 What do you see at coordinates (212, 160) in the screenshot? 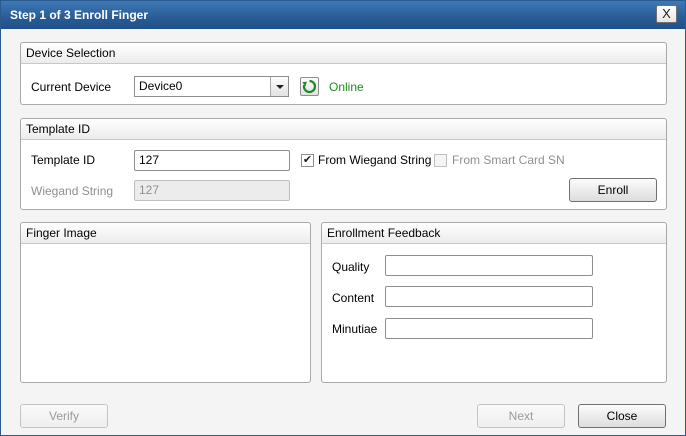
I see `template-id-input: 127` at bounding box center [212, 160].